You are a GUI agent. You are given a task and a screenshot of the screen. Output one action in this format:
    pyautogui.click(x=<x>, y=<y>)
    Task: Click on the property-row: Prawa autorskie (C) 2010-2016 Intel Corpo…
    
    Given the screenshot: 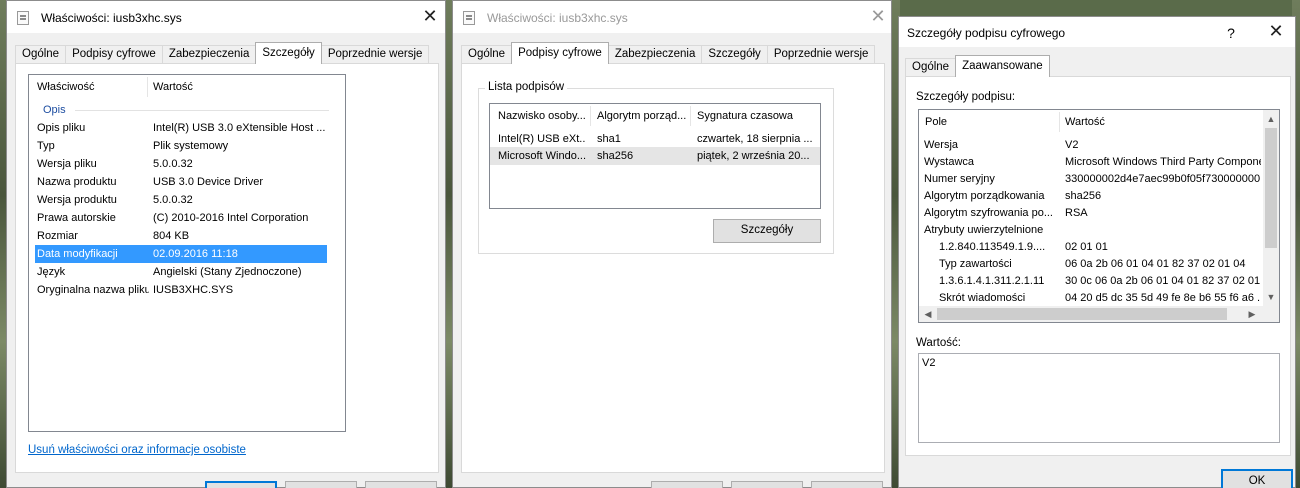 What is the action you would take?
    pyautogui.click(x=181, y=218)
    